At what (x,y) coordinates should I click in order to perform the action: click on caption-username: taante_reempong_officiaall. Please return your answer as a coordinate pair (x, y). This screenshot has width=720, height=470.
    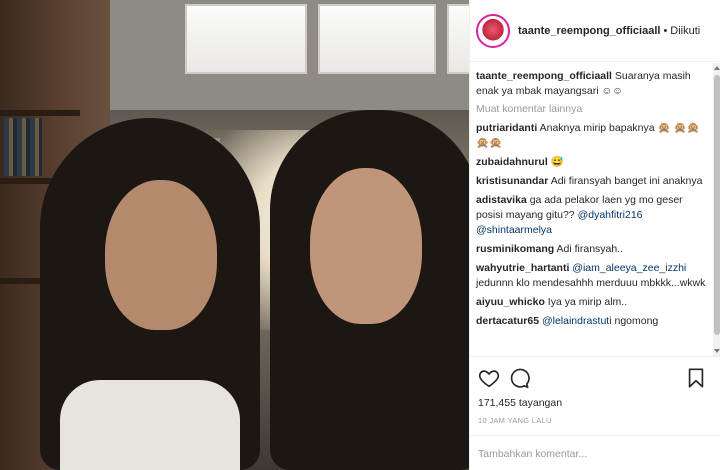
    Looking at the image, I should click on (544, 76).